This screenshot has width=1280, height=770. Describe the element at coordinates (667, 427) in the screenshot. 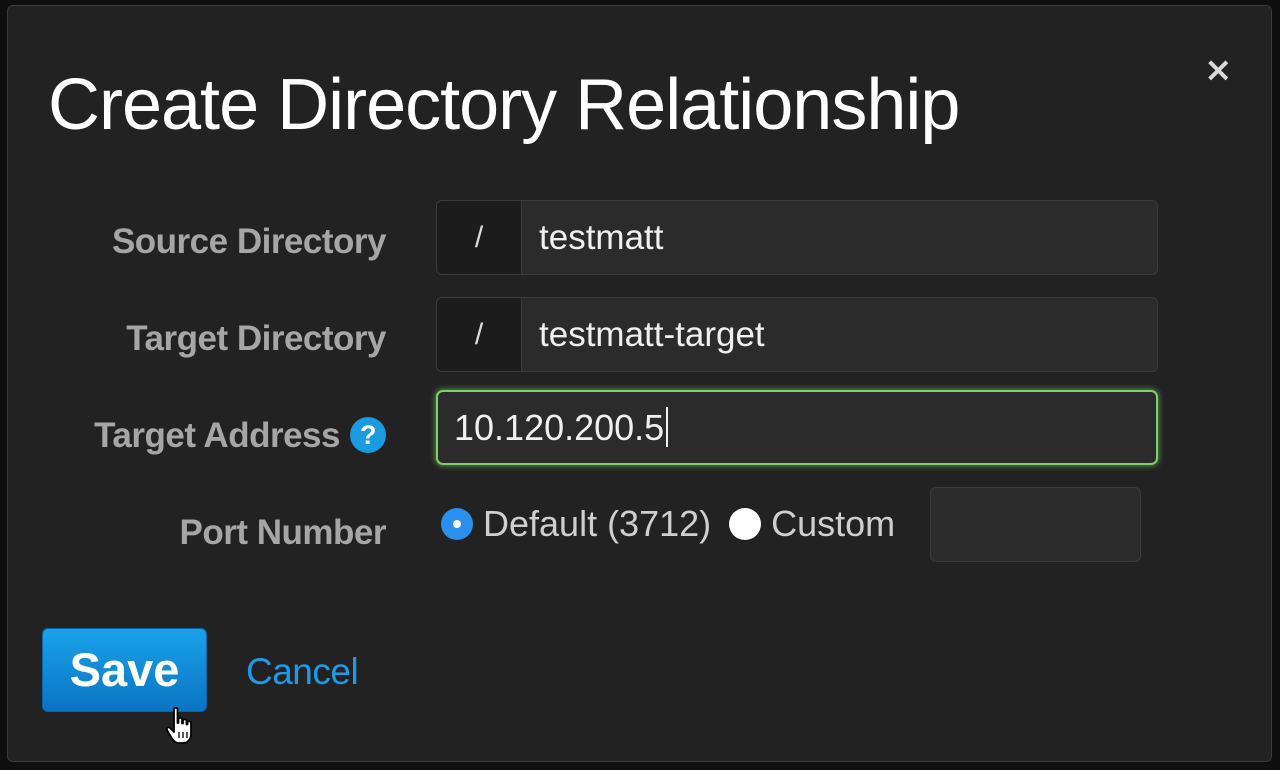

I see `text-caret` at that location.